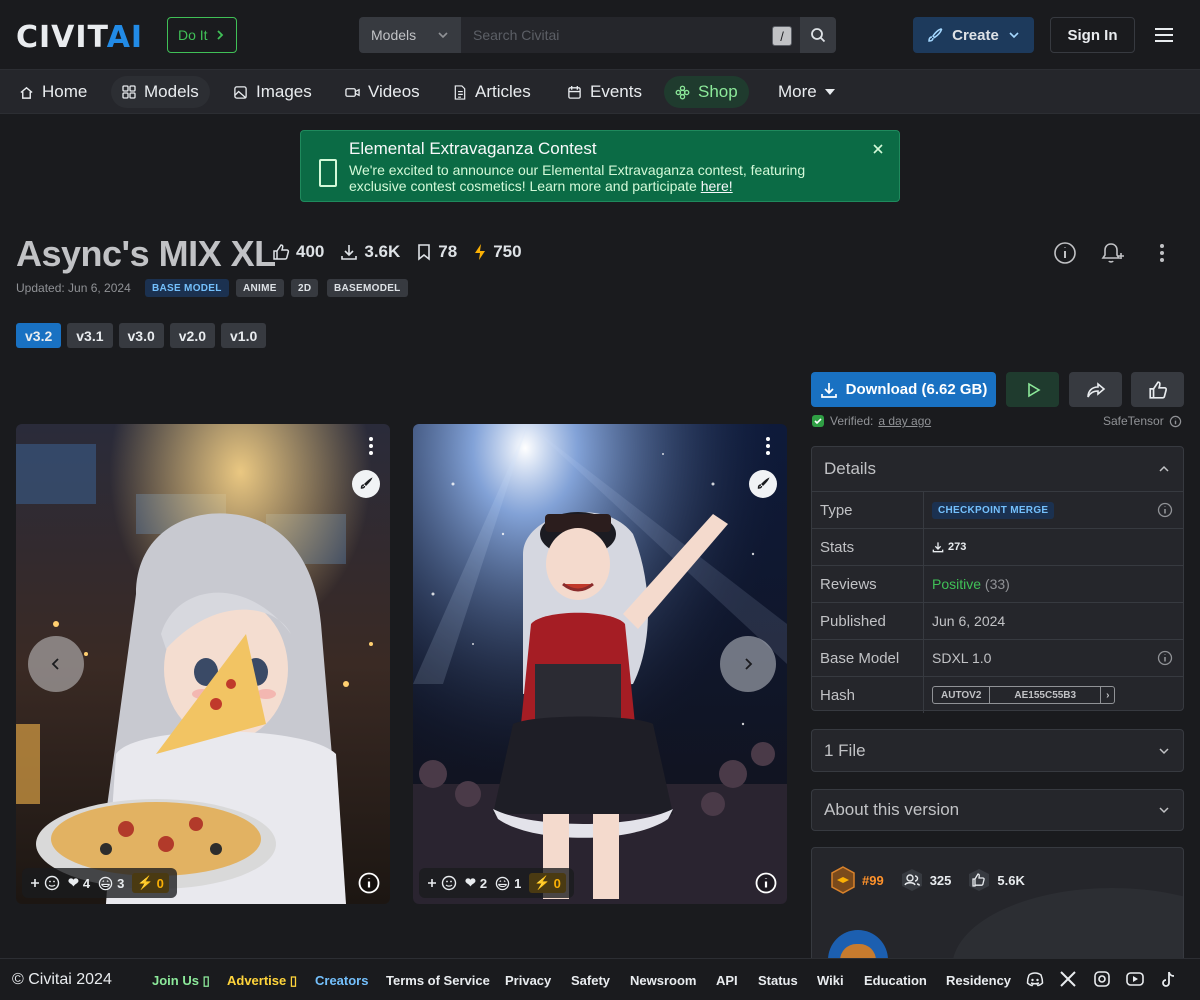 Image resolution: width=1200 pixels, height=1000 pixels. Describe the element at coordinates (895, 980) in the screenshot. I see `footer-link-education: Education` at that location.